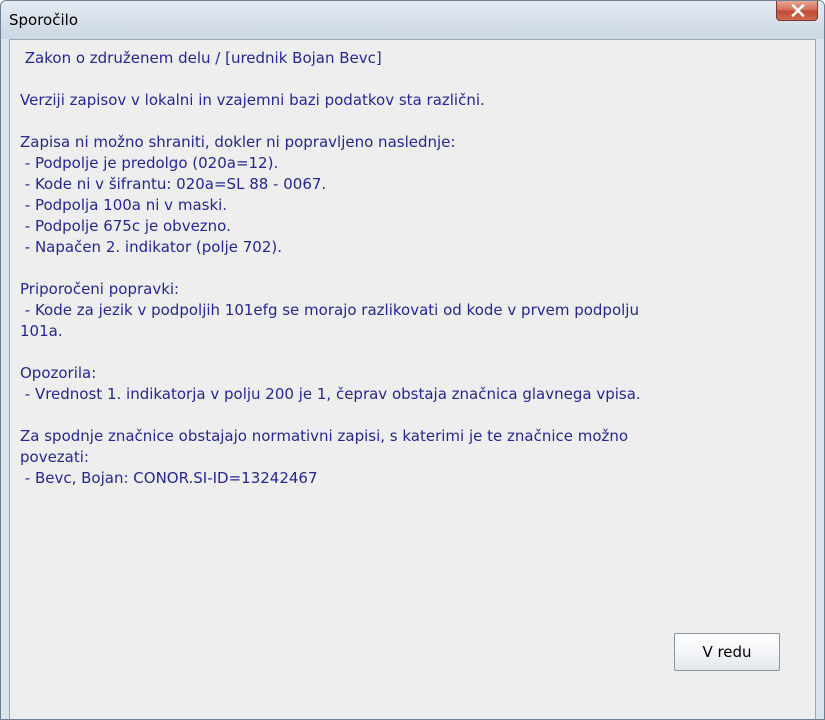 Image resolution: width=825 pixels, height=720 pixels. Describe the element at coordinates (100, 289) in the screenshot. I see `message-line: Priporočeni popravki:` at that location.